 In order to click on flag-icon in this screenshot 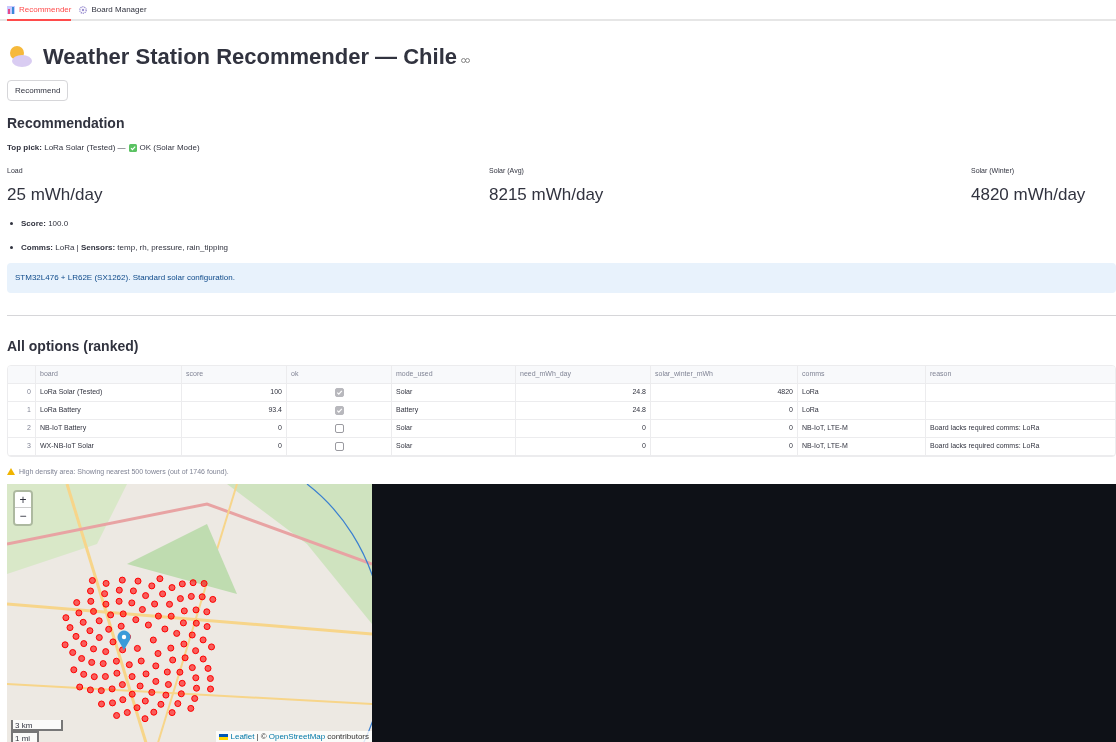, I will do `click(224, 736)`.